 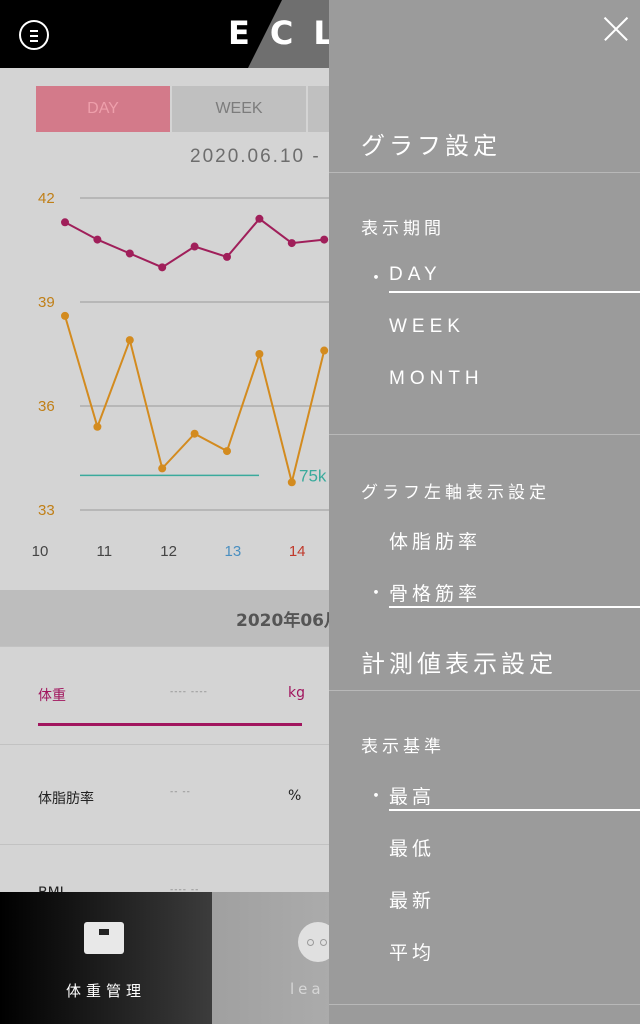 I want to click on date-header-label: 2020年06月, so click(x=288, y=621).